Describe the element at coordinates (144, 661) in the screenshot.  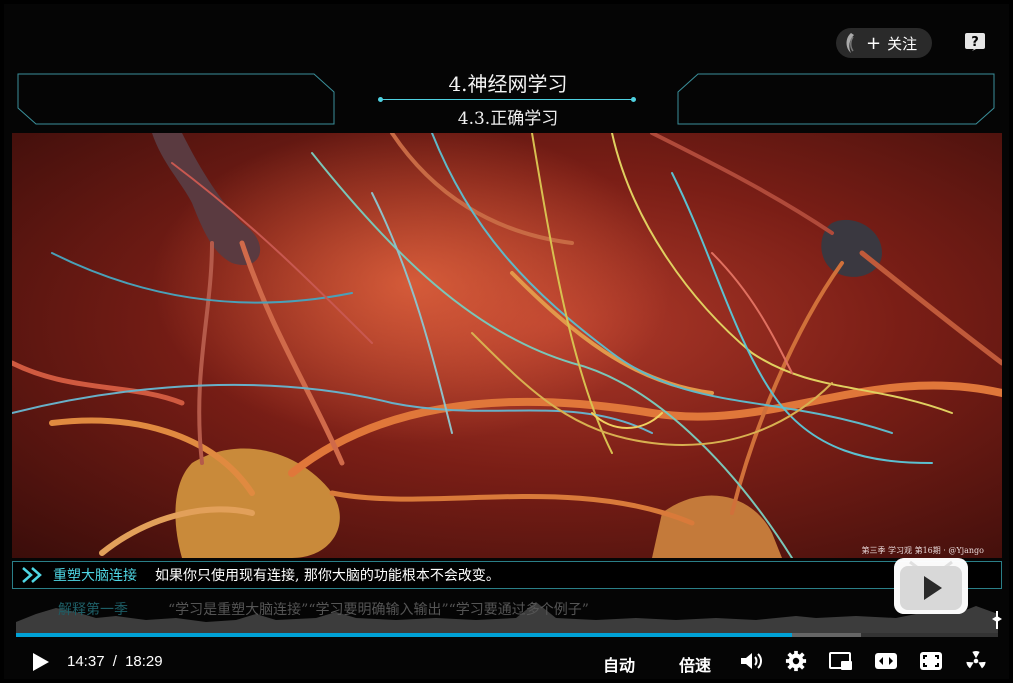
I see `duration: 18:29` at that location.